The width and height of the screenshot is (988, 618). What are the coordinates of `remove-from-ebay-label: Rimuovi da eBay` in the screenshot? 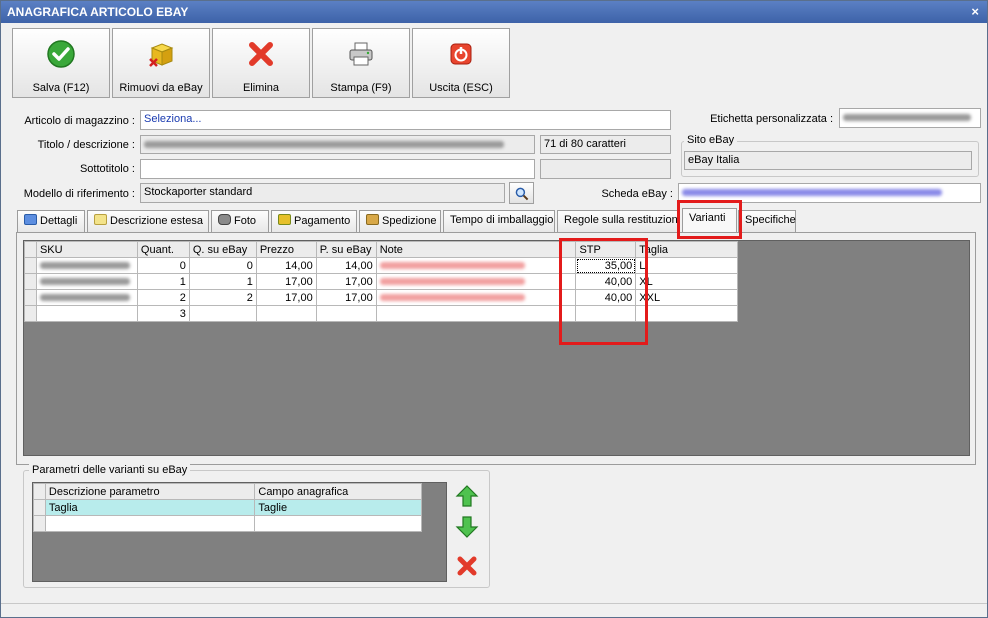 It's located at (161, 88).